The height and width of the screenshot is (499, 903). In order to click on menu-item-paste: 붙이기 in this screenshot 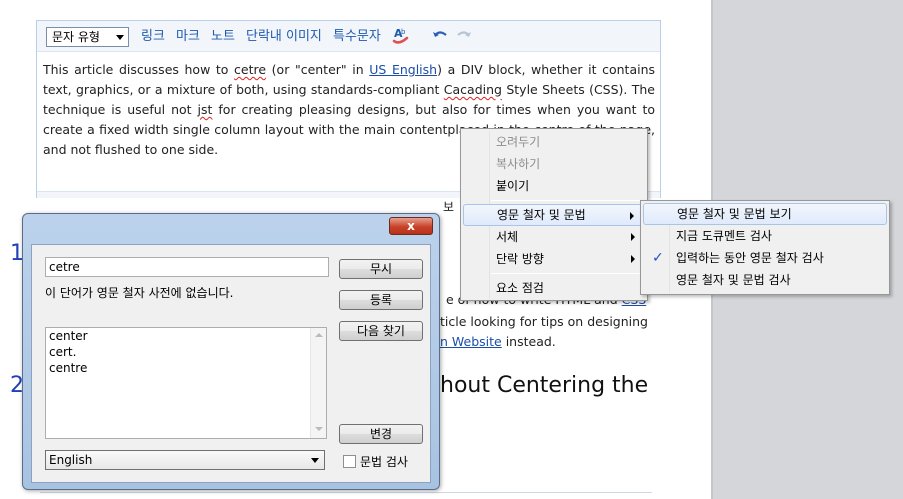, I will do `click(554, 186)`.